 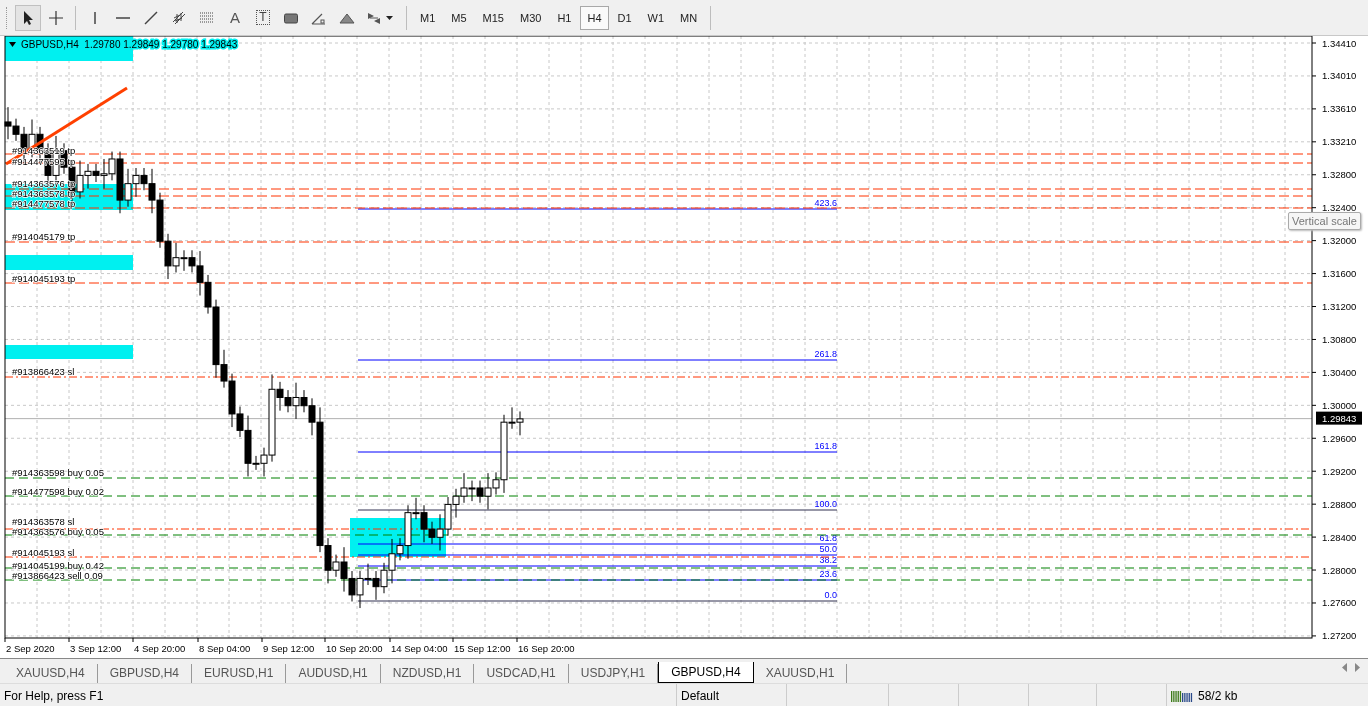 I want to click on chart-tab: AUDUSD,H1, so click(x=333, y=673).